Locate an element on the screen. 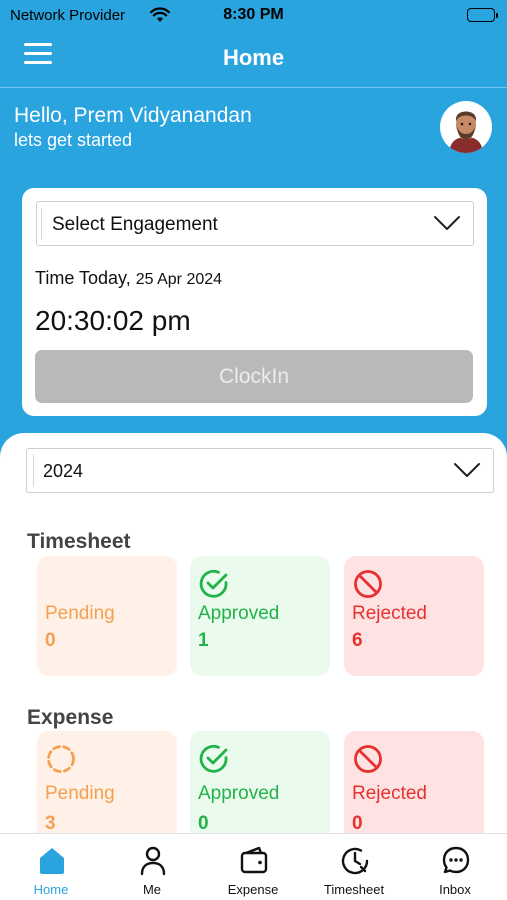 The width and height of the screenshot is (507, 900). timesheet-approved-tile: Approved 1 is located at coordinates (260, 616).